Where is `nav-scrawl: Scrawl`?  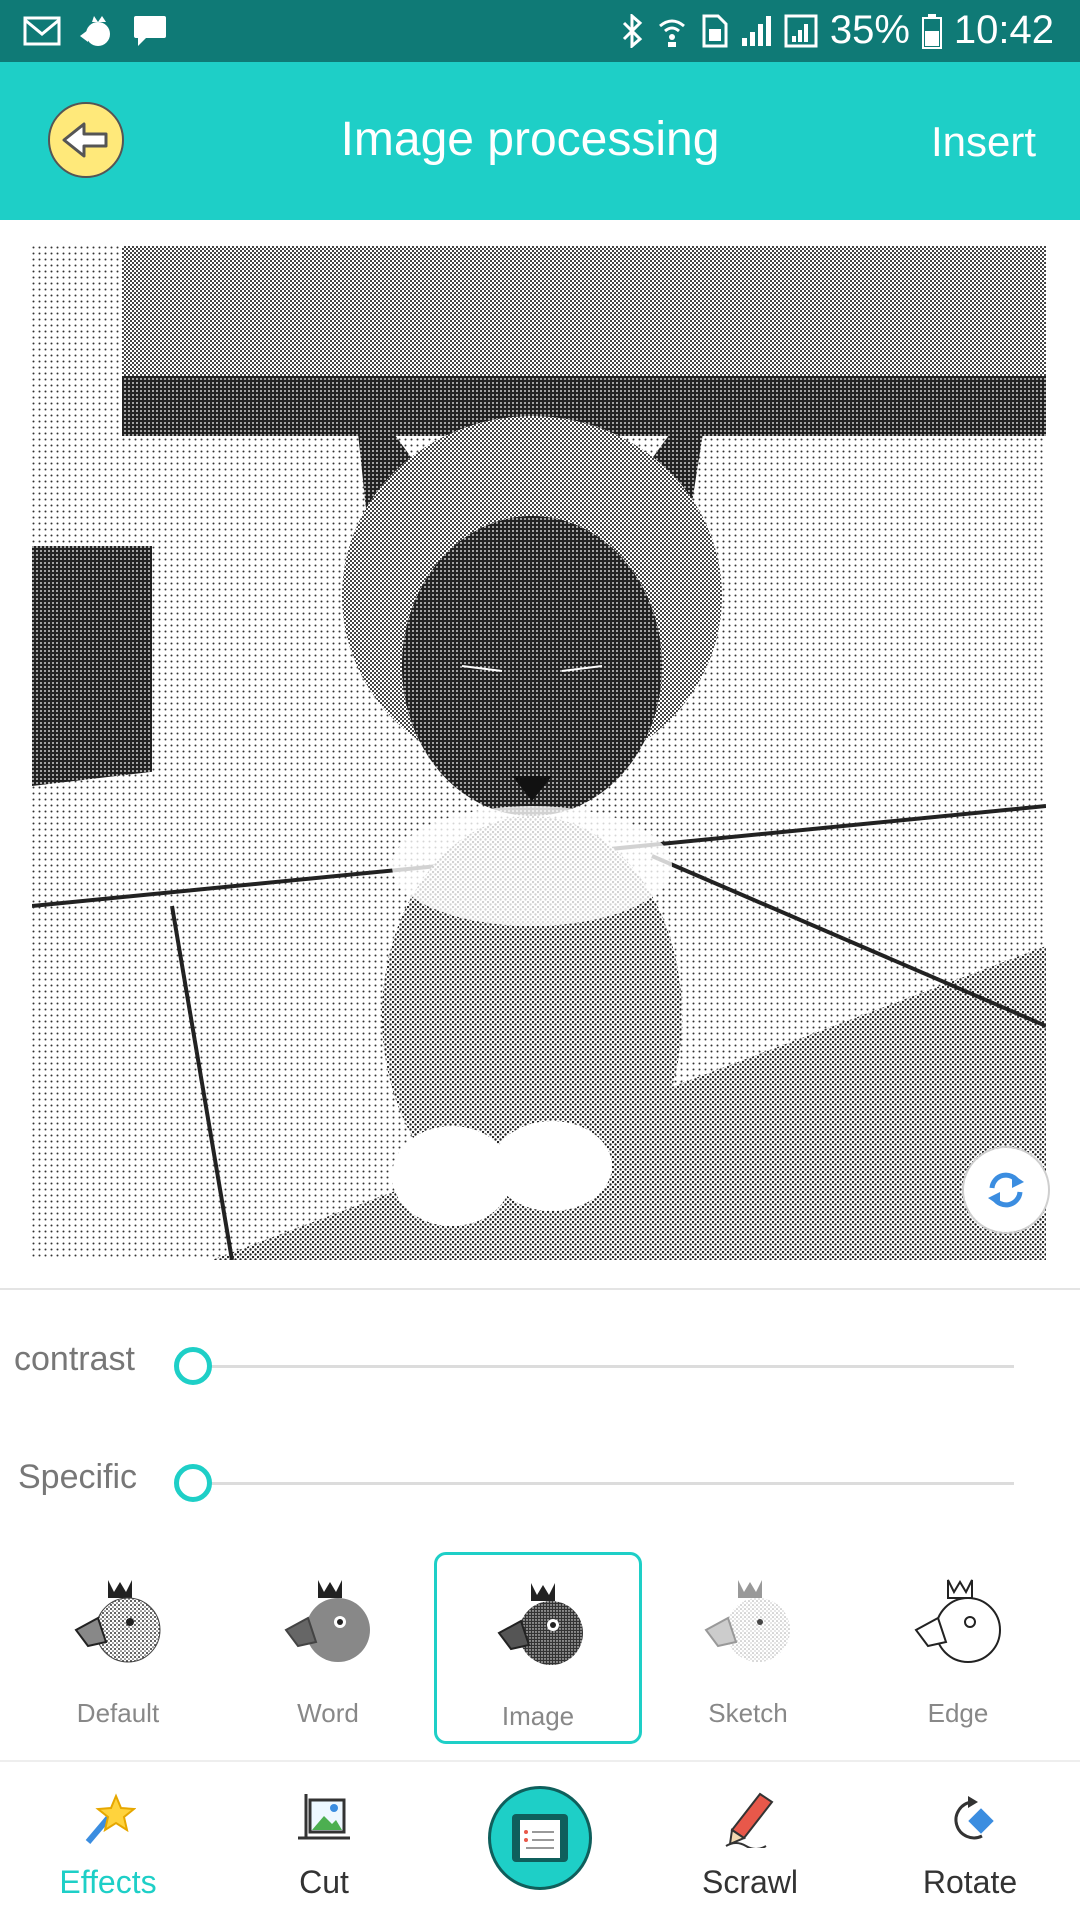 nav-scrawl: Scrawl is located at coordinates (750, 1842).